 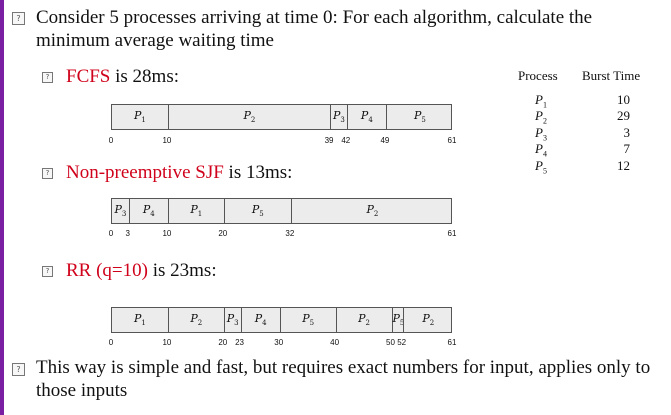 What do you see at coordinates (107, 270) in the screenshot?
I see `section-label: RR (q=10)` at bounding box center [107, 270].